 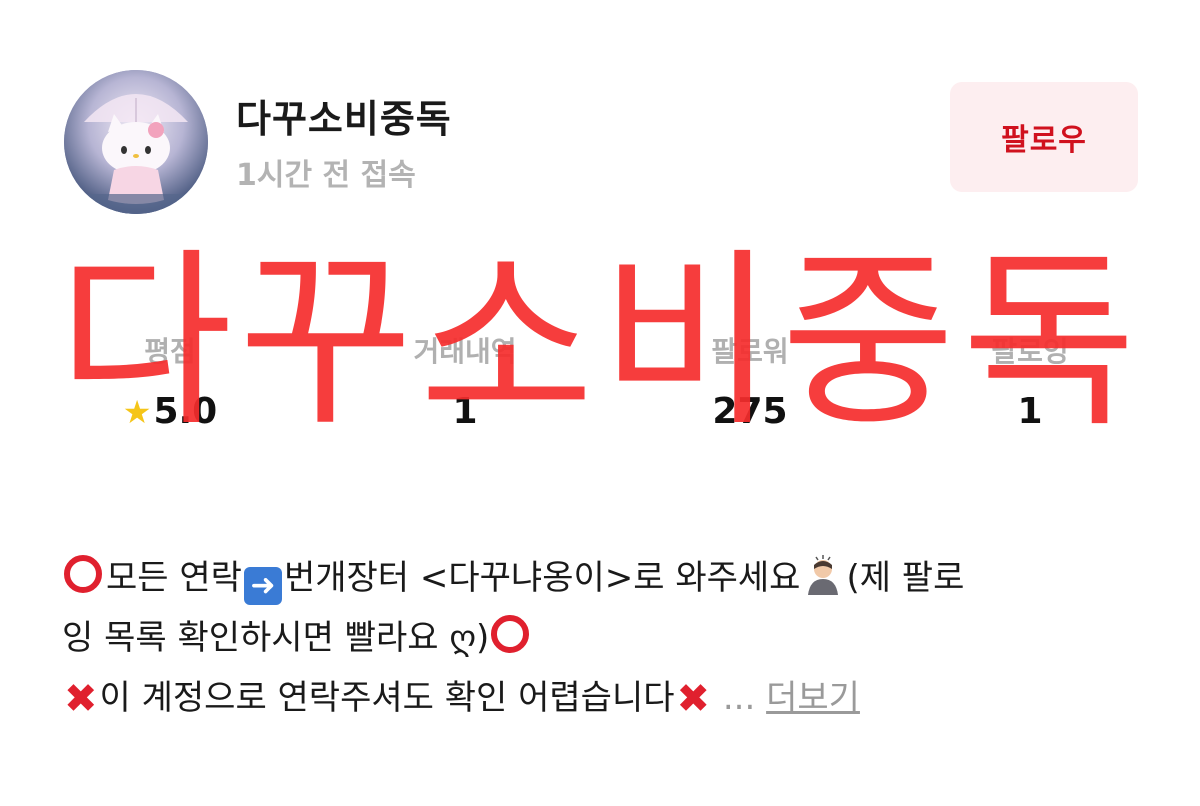 I want to click on avatar, so click(x=136, y=142).